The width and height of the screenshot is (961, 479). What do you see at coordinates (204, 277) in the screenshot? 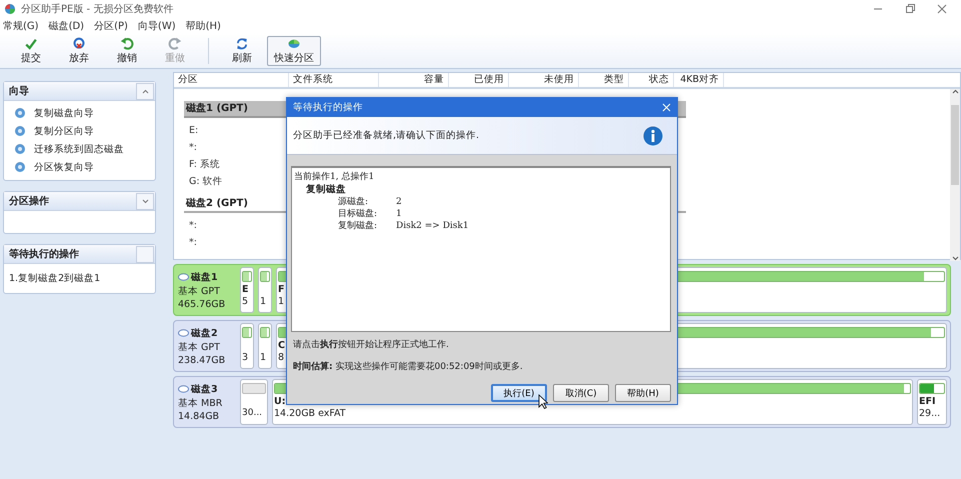
I see `disk-name: 磁盘1` at bounding box center [204, 277].